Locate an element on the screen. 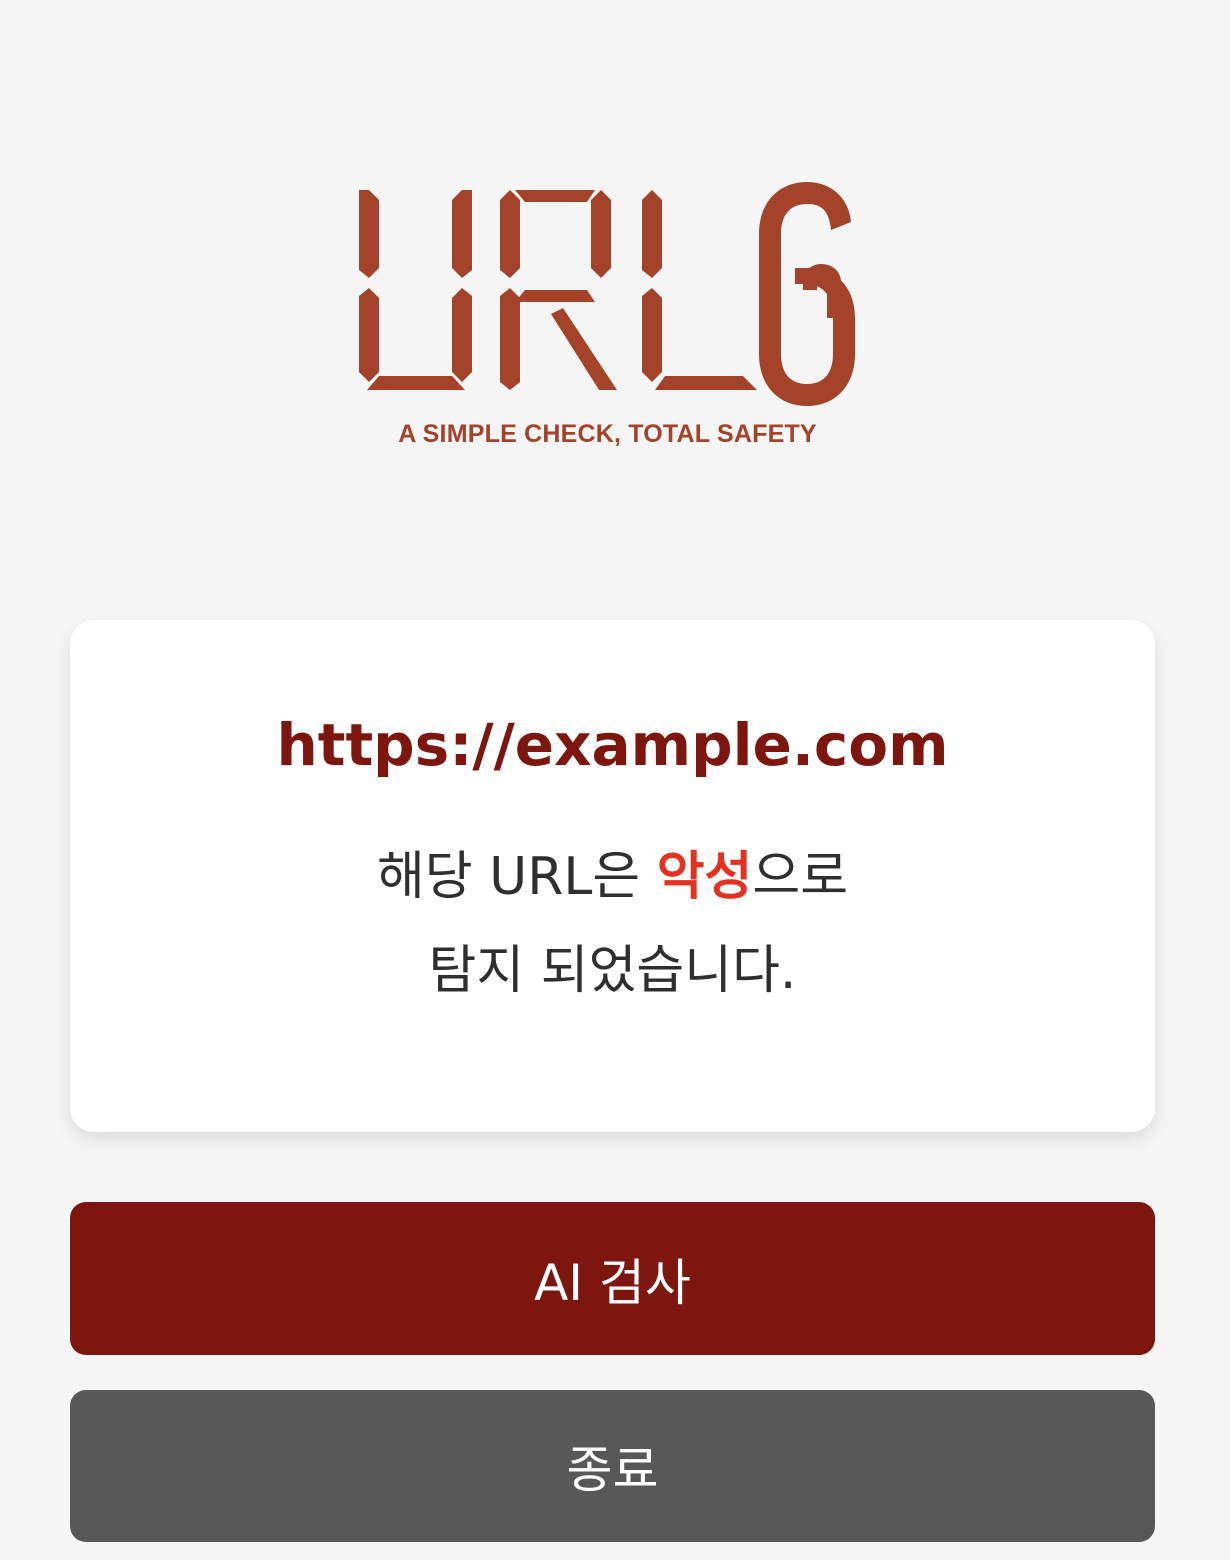 Image resolution: width=1230 pixels, height=1560 pixels. checked-url: https://example.com is located at coordinates (612, 745).